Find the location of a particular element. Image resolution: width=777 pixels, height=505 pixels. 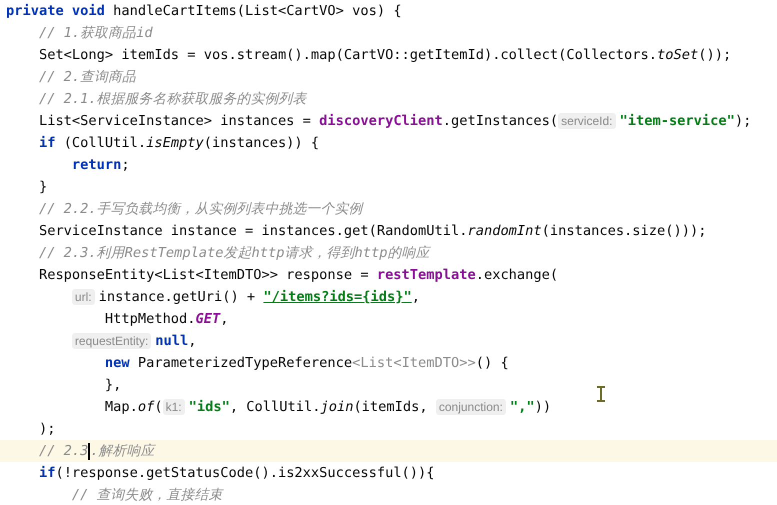

parameter-hint: requestEntity: is located at coordinates (112, 341).